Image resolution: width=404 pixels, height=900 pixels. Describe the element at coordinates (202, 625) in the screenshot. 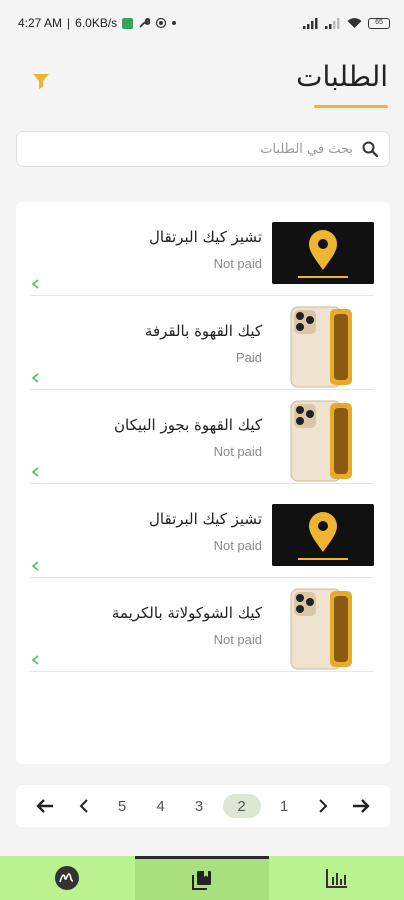

I see `order-item: كيك الشوكولاتة بالكريمة Not paid` at that location.